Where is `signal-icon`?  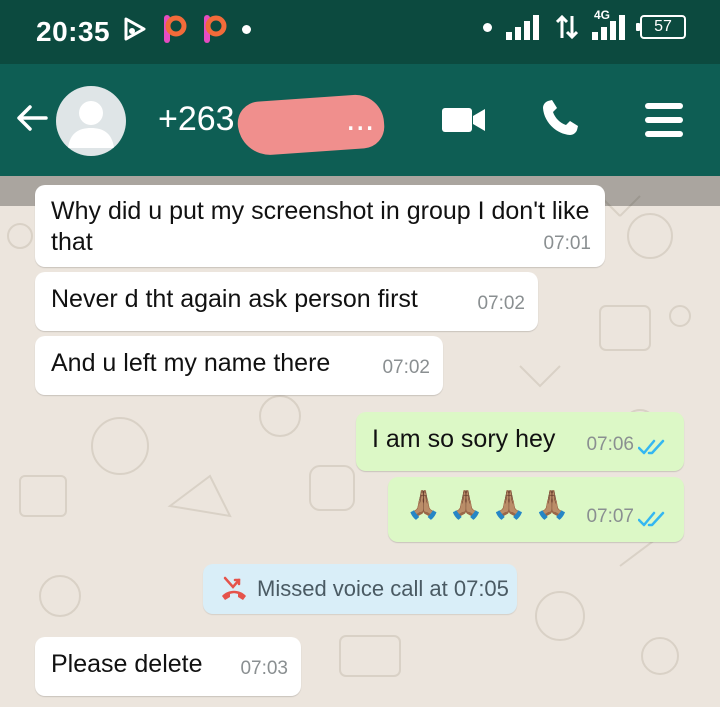
signal-icon is located at coordinates (522, 27).